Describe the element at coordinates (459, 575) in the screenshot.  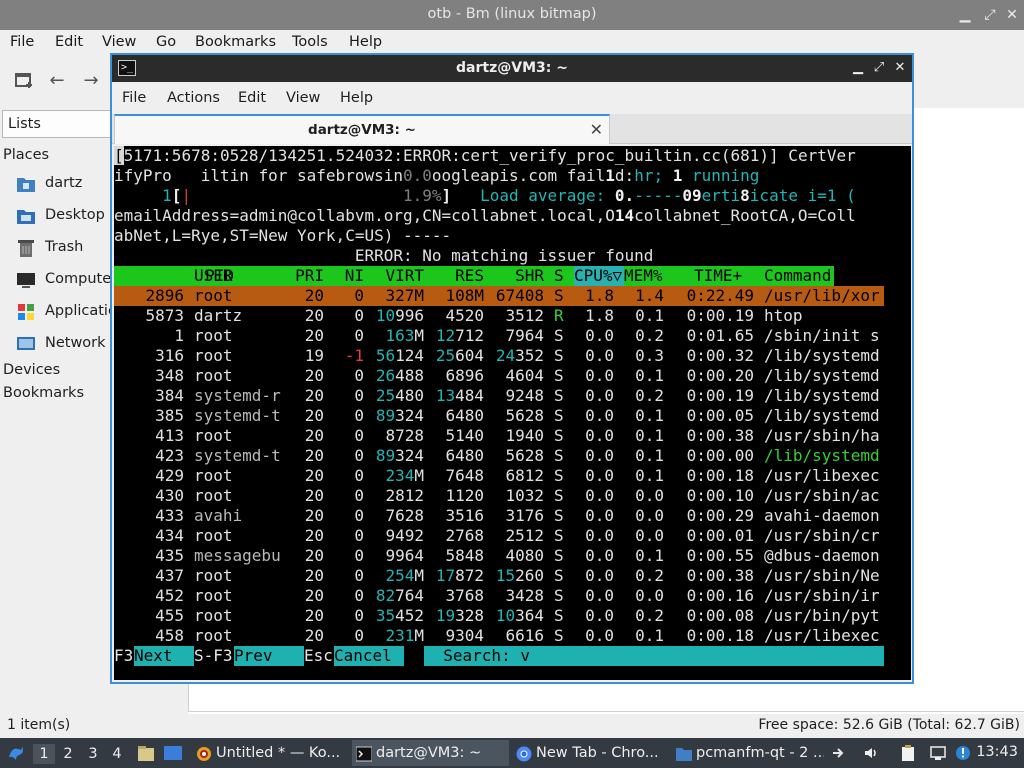
I see `cell-res: 17872` at that location.